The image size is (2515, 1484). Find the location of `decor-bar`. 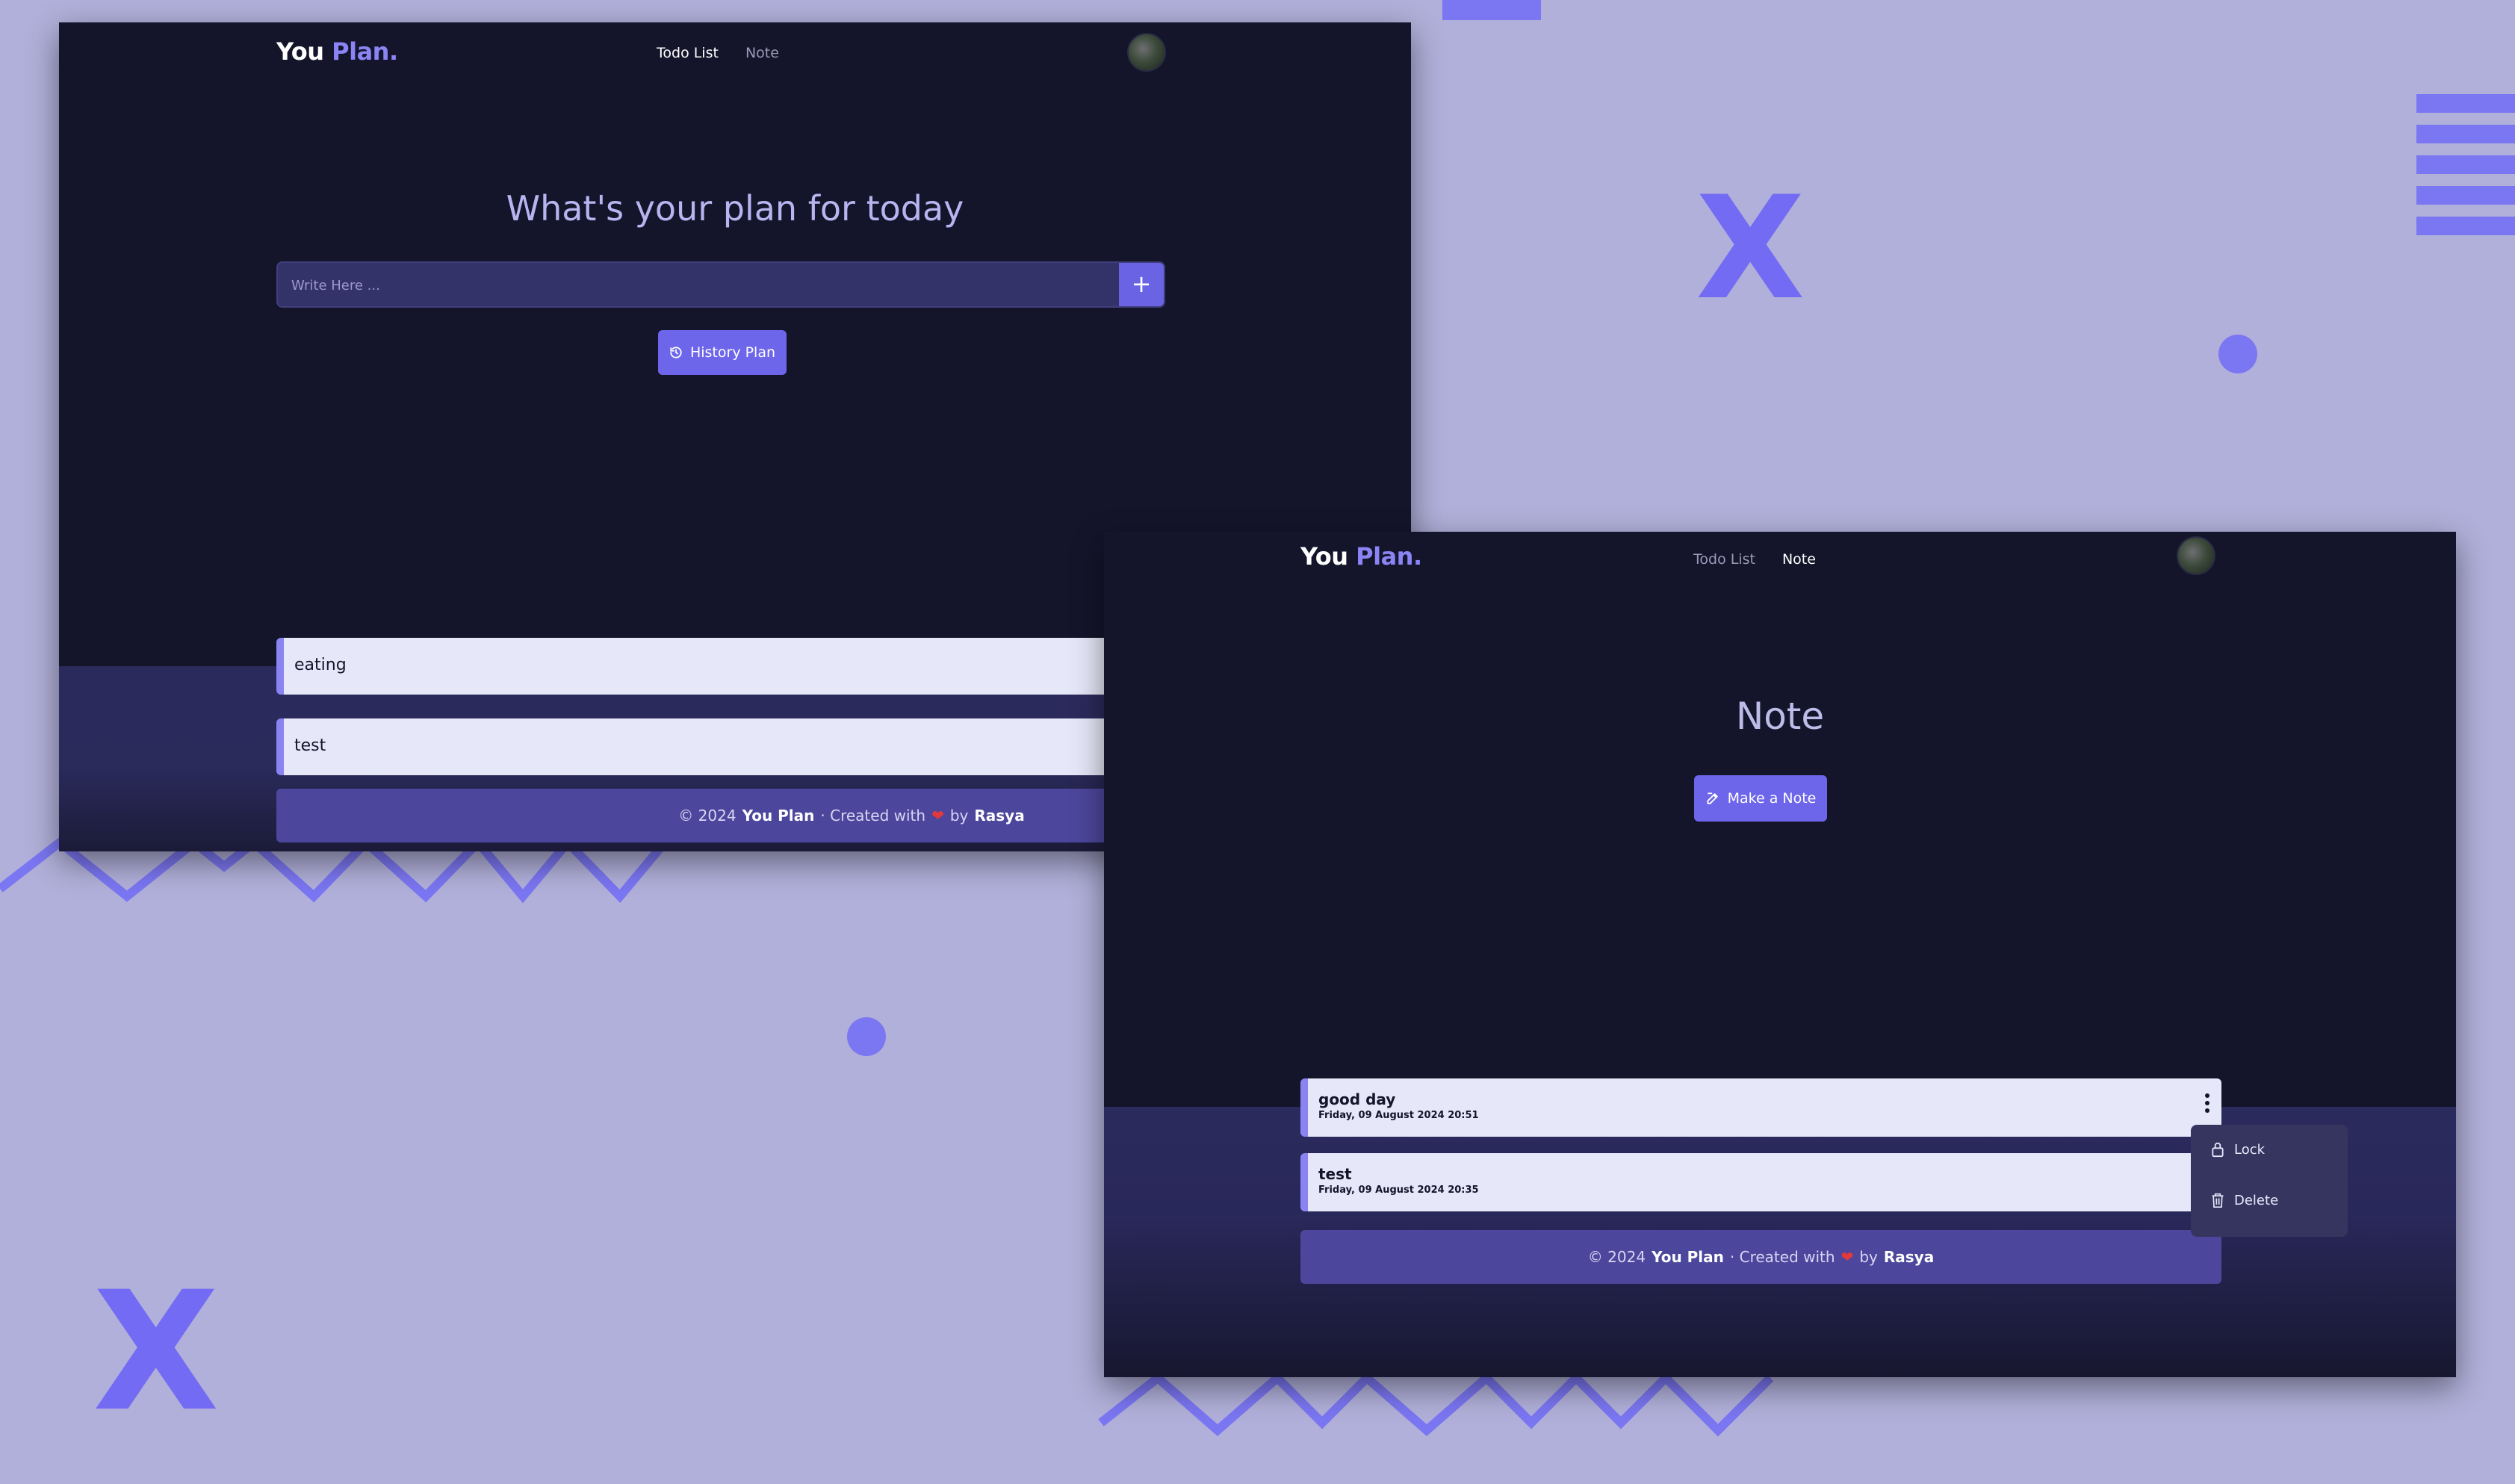

decor-bar is located at coordinates (1491, 10).